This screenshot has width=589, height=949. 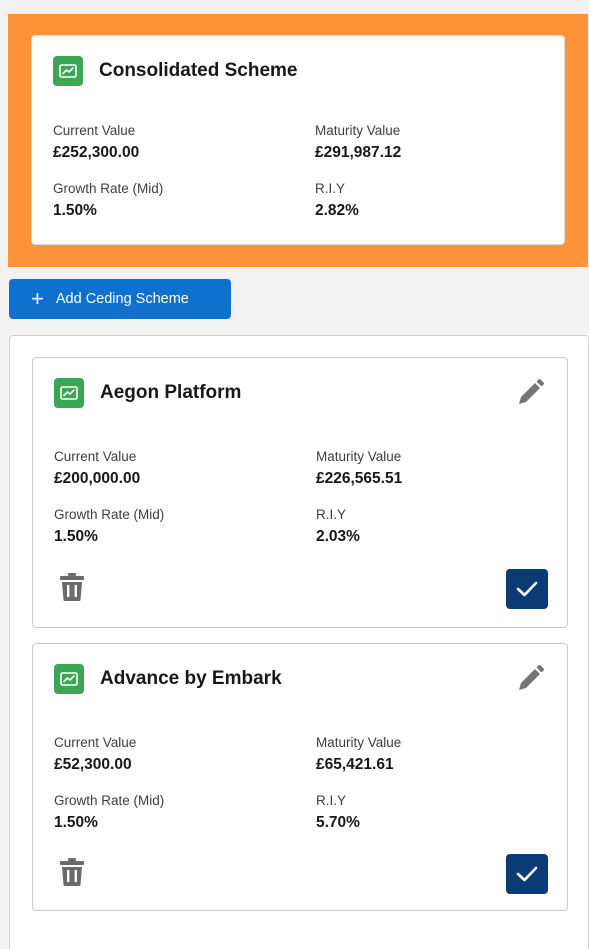 What do you see at coordinates (337, 210) in the screenshot?
I see `field-value: 2.82%` at bounding box center [337, 210].